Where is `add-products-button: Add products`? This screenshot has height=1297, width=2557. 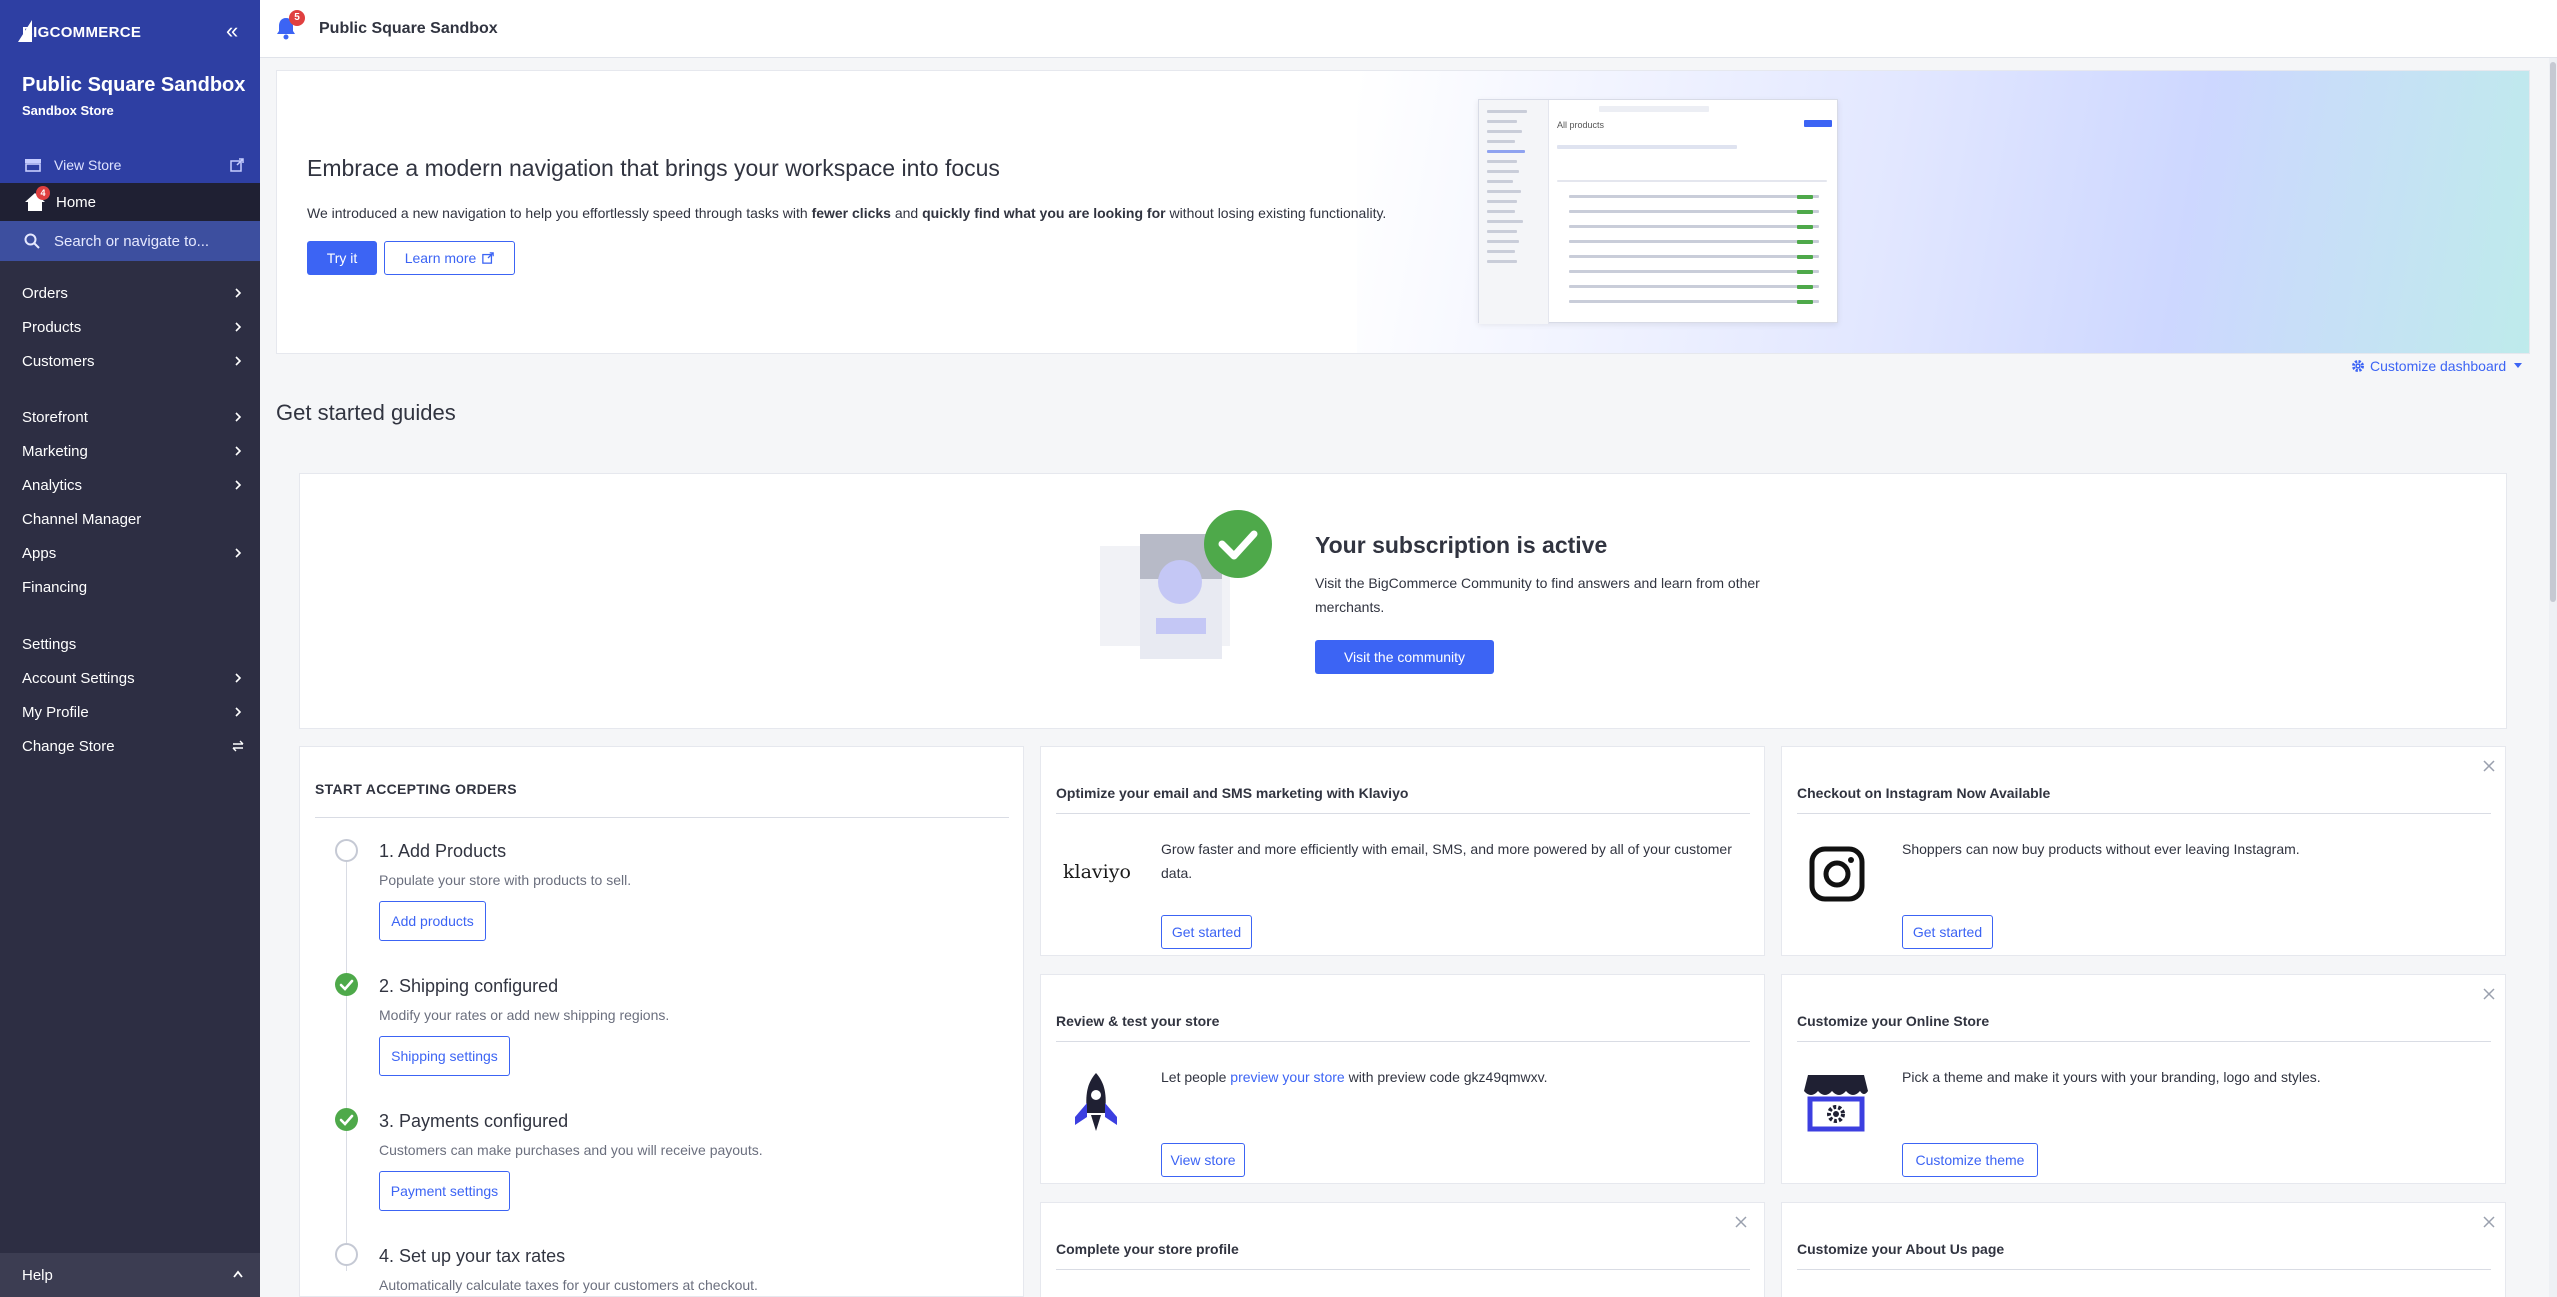 add-products-button: Add products is located at coordinates (432, 921).